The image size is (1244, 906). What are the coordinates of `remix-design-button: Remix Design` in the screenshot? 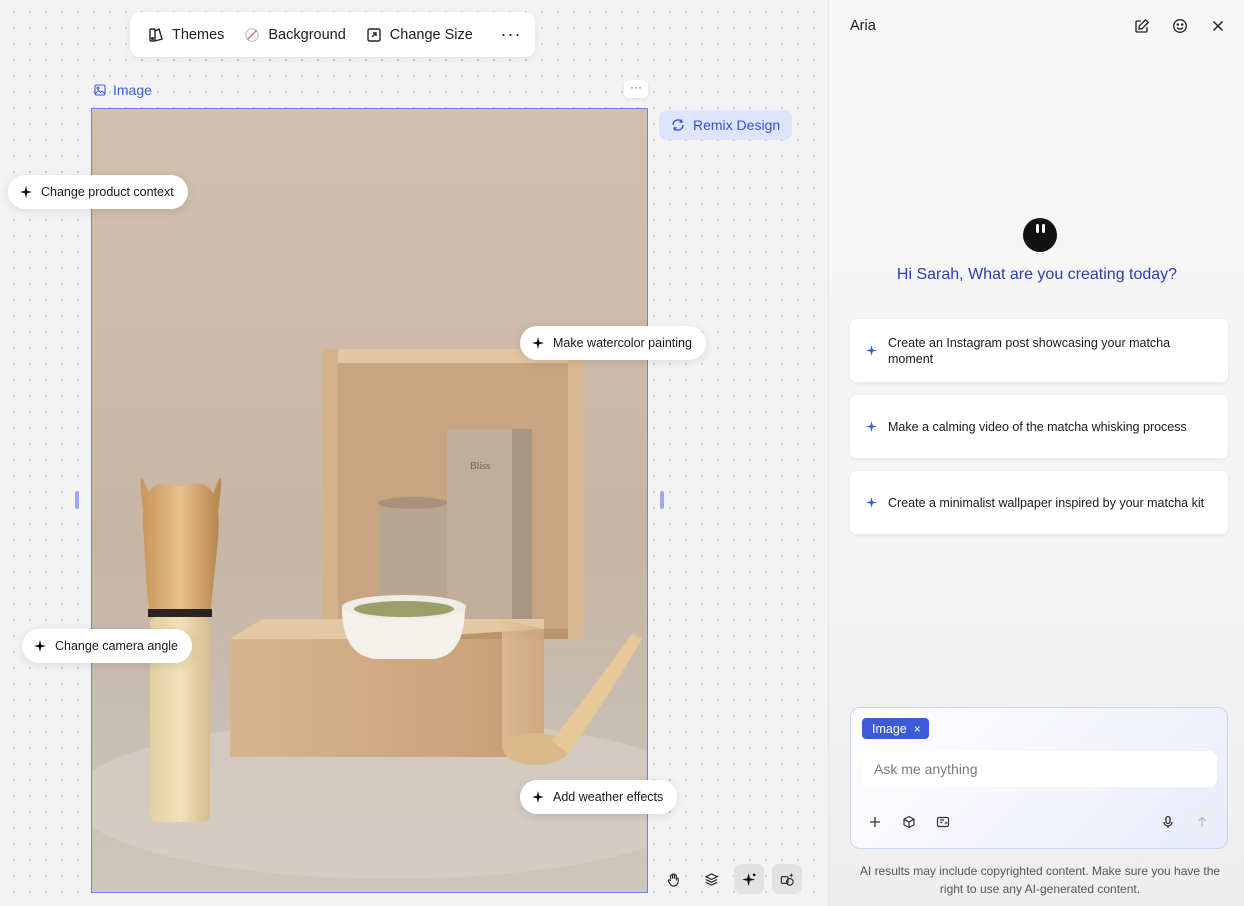 It's located at (726, 125).